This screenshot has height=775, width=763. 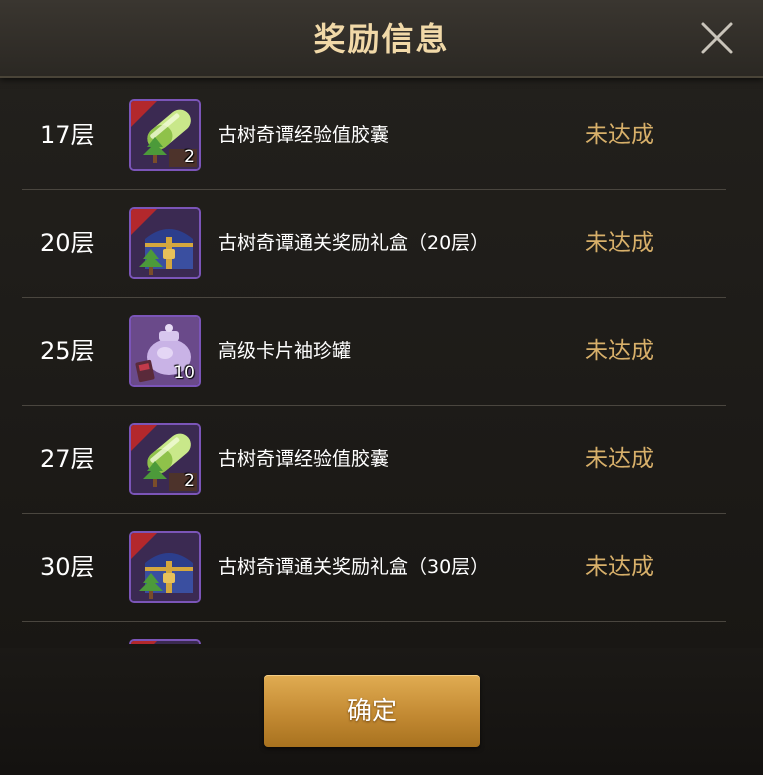 I want to click on reward-row: 27层 2 古树奇谭经验值胶囊 未达成, so click(x=374, y=460).